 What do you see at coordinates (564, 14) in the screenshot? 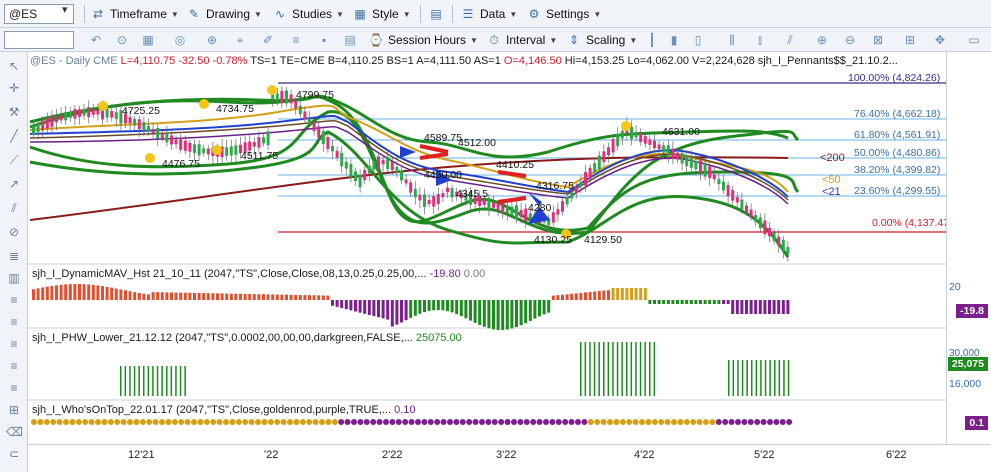
I see `settings-button: ⚙ Settings ▼` at bounding box center [564, 14].